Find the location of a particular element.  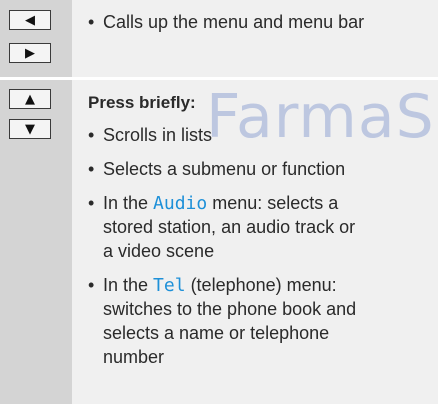

scroll-description: Scrolls in lists is located at coordinates (158, 135).